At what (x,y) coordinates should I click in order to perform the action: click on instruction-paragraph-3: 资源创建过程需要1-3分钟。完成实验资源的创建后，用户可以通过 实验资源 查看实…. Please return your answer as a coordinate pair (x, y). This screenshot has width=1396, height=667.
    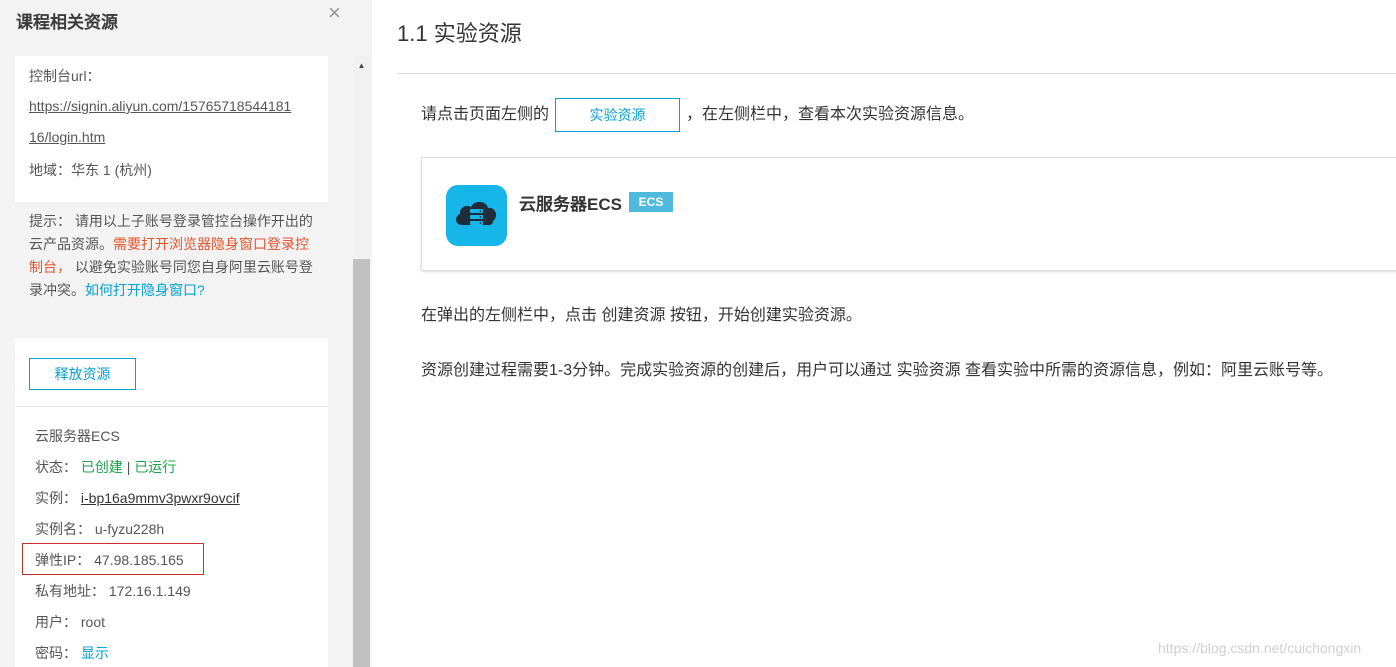
    Looking at the image, I should click on (877, 370).